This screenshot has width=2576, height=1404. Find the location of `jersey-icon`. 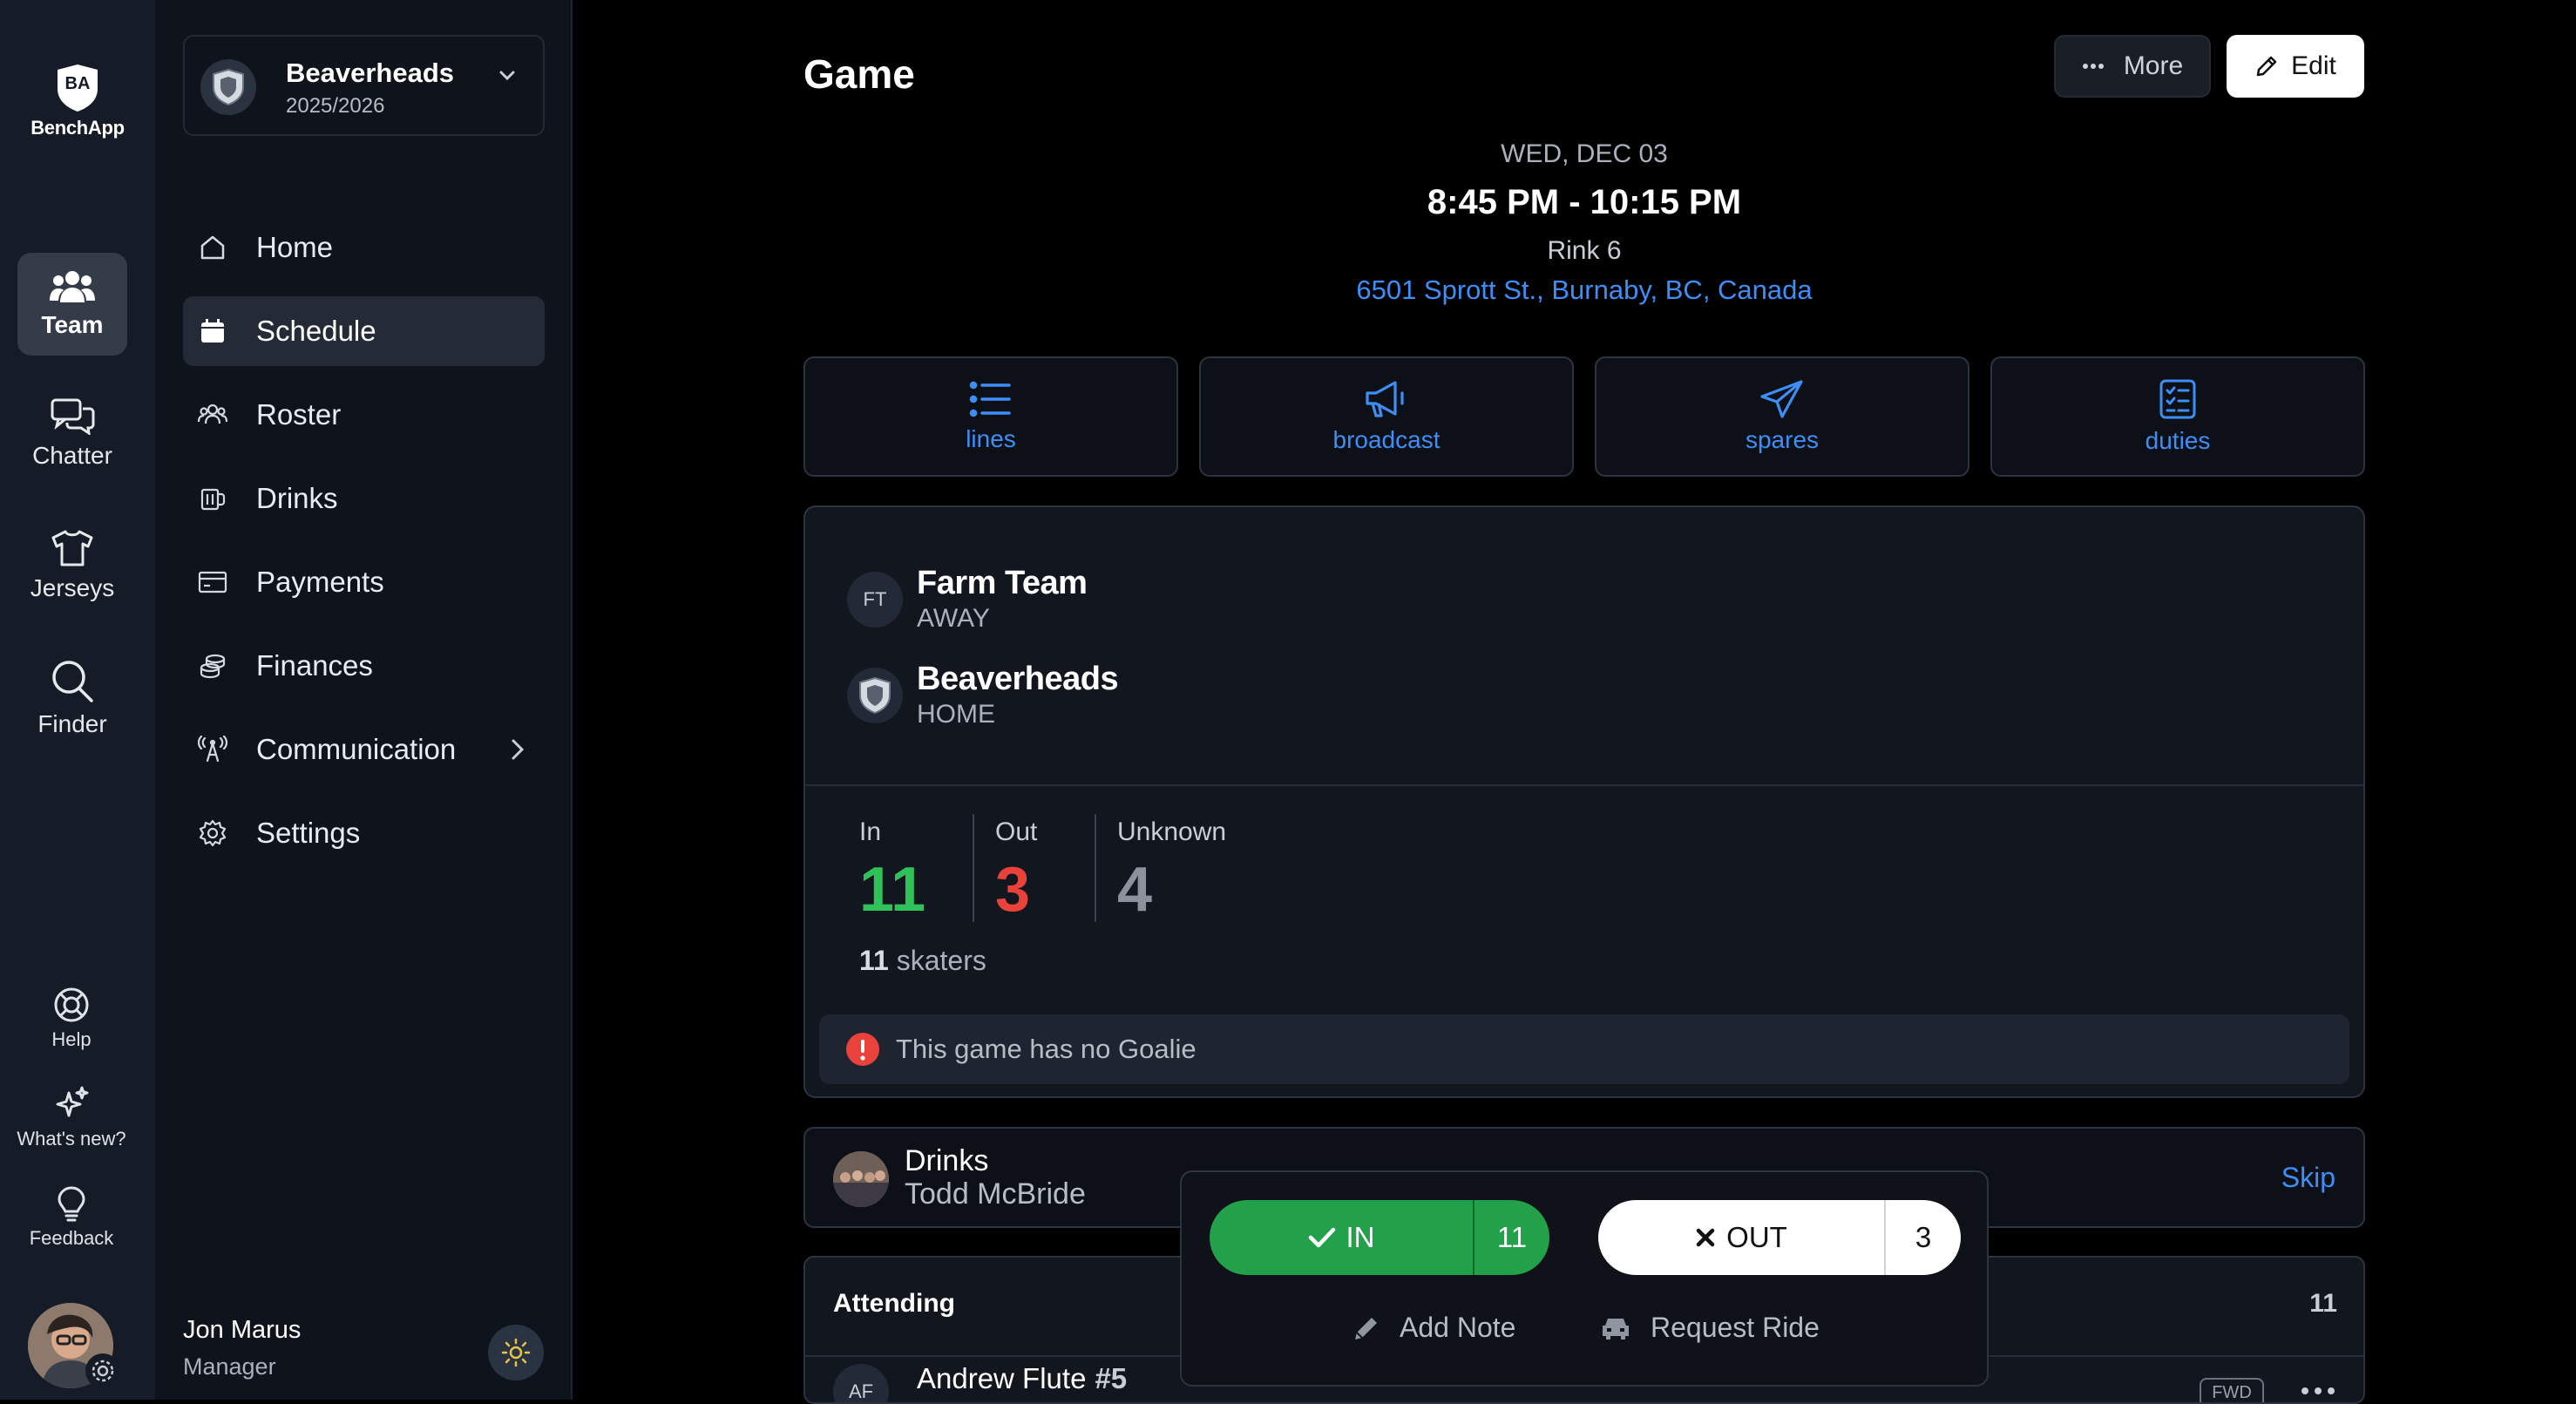

jersey-icon is located at coordinates (72, 548).